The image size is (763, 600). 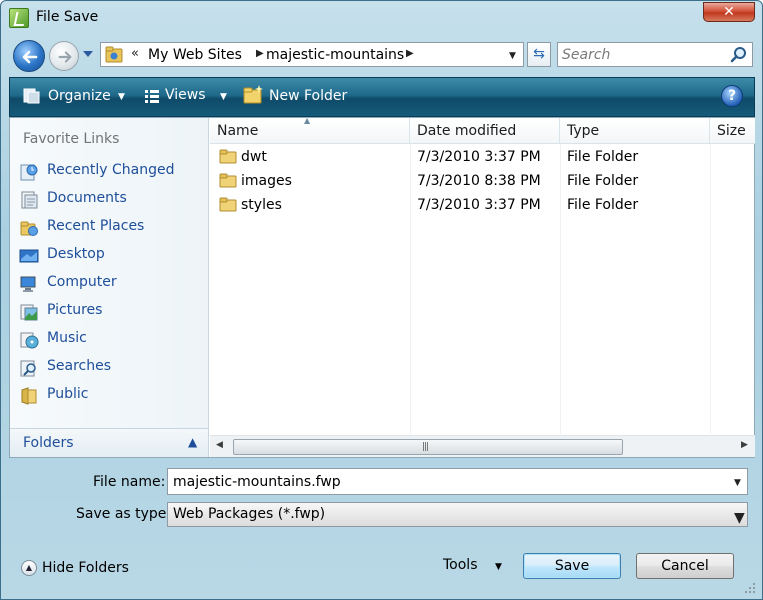 I want to click on search-icon, so click(x=739, y=55).